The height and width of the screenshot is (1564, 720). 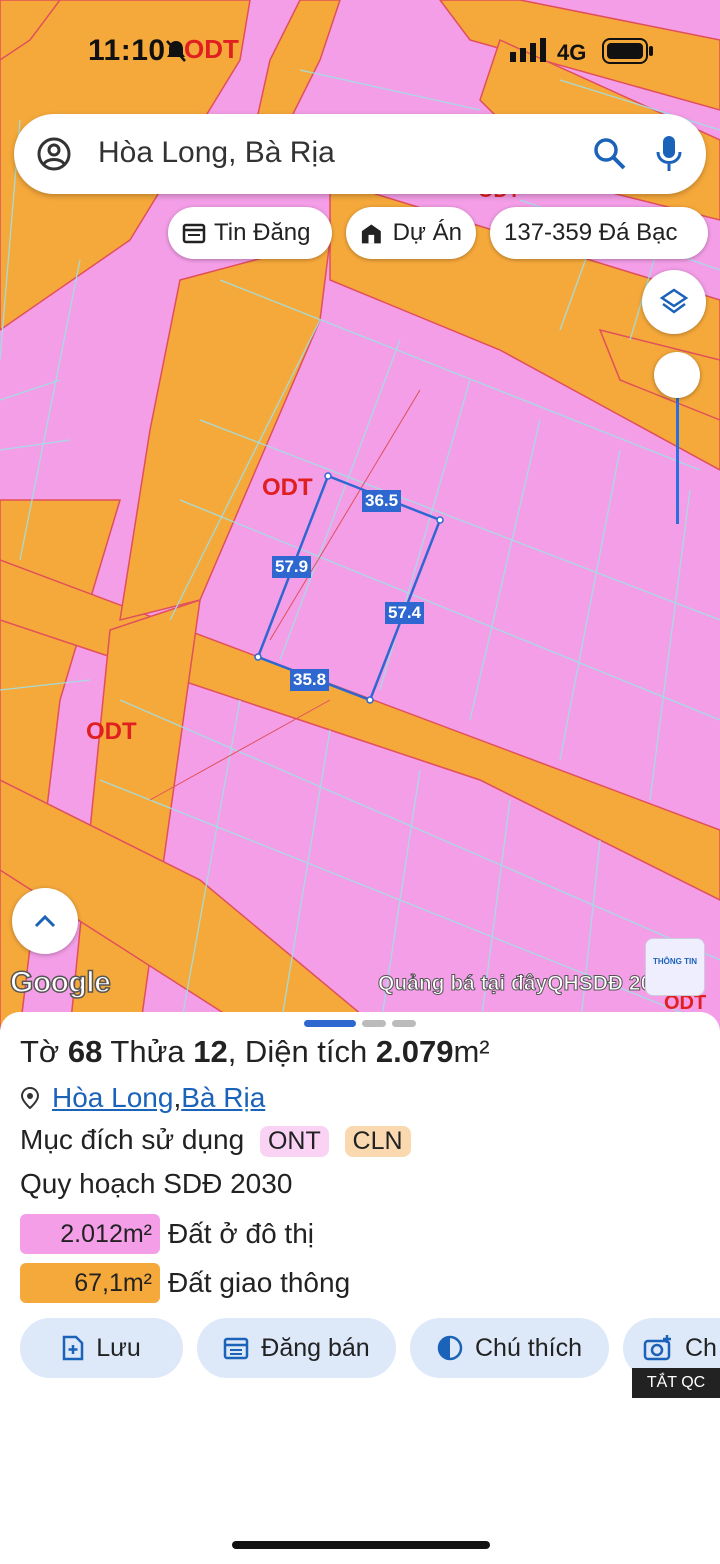 I want to click on parcel-edge-length: 57.4, so click(x=405, y=613).